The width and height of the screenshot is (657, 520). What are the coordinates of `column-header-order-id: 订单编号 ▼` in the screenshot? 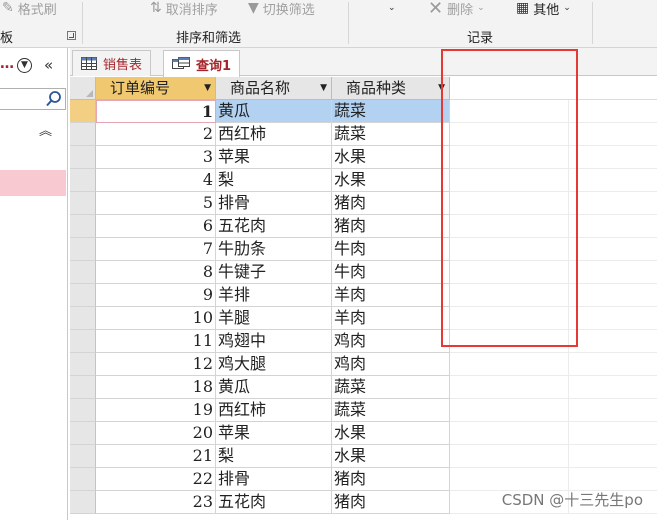 It's located at (156, 88).